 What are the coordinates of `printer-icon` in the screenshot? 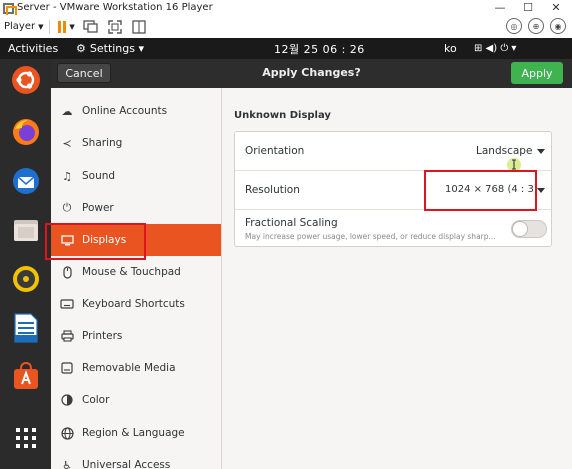 It's located at (67, 336).